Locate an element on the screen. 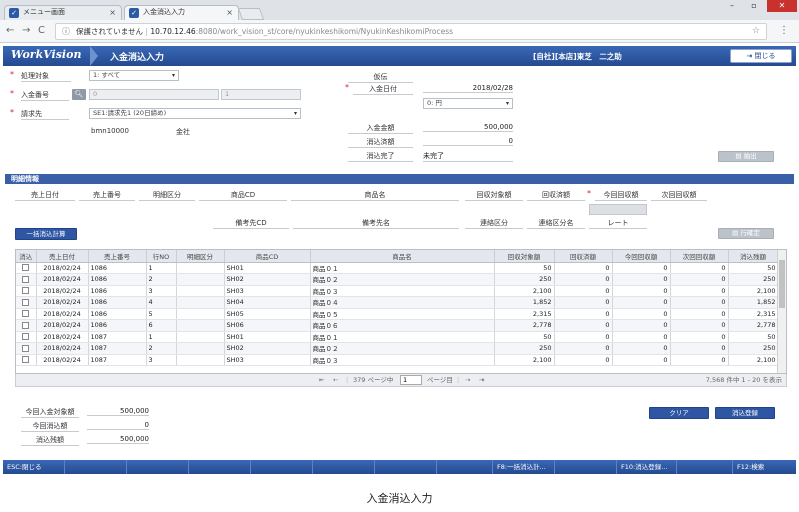 Image resolution: width=799 pixels, height=512 pixels. first-page-icon: ⇤ is located at coordinates (321, 380).